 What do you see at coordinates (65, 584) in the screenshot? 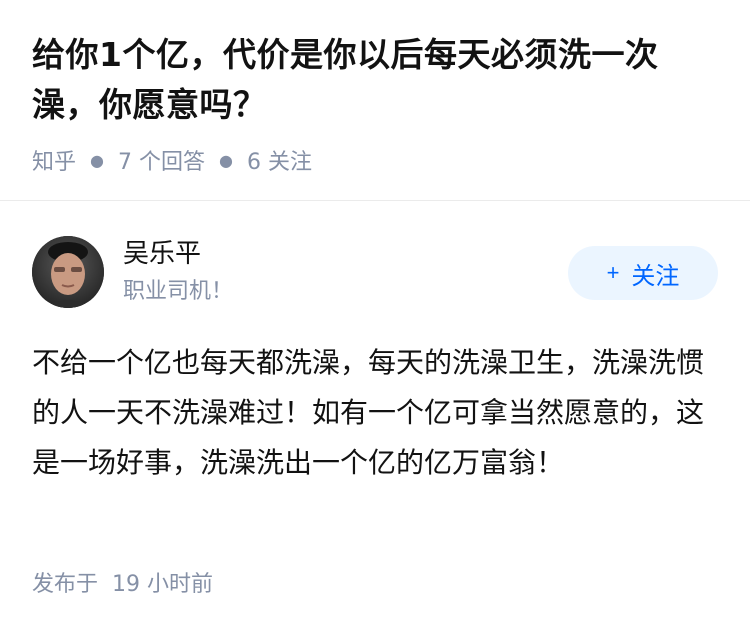
I see `published-label: 发布于` at bounding box center [65, 584].